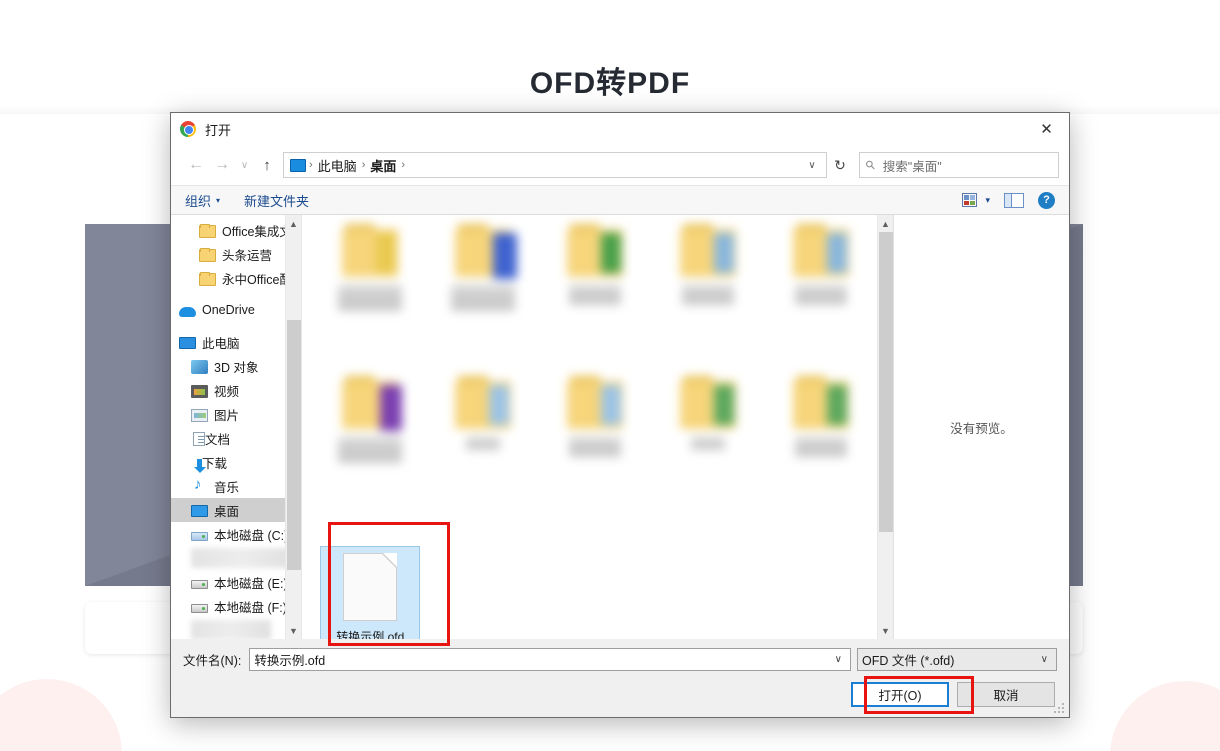 The width and height of the screenshot is (1220, 751). I want to click on sidebar-item-pictures: 图片, so click(236, 414).